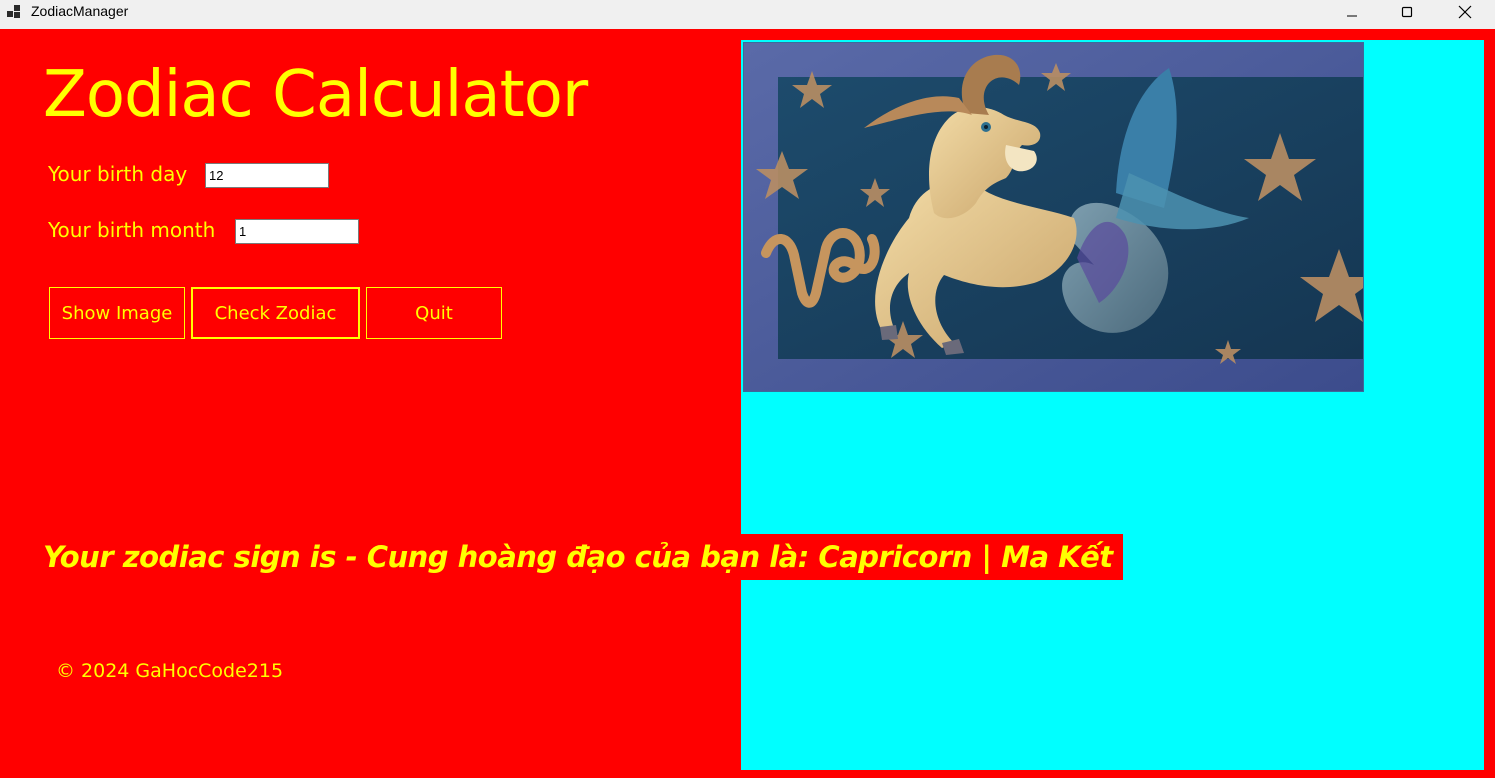 This screenshot has height=778, width=1495. I want to click on birth-day-label: Your birth day, so click(118, 174).